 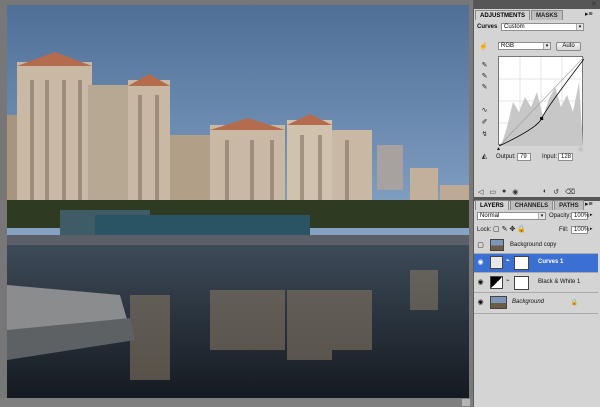 I want to click on channel-value: RGB, so click(x=508, y=46).